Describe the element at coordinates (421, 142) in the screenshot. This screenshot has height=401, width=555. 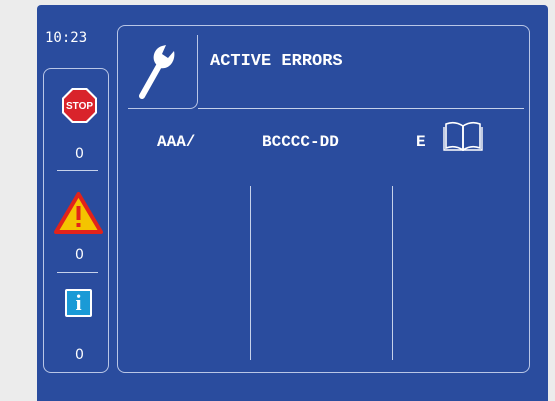
I see `column-header-e: E` at that location.